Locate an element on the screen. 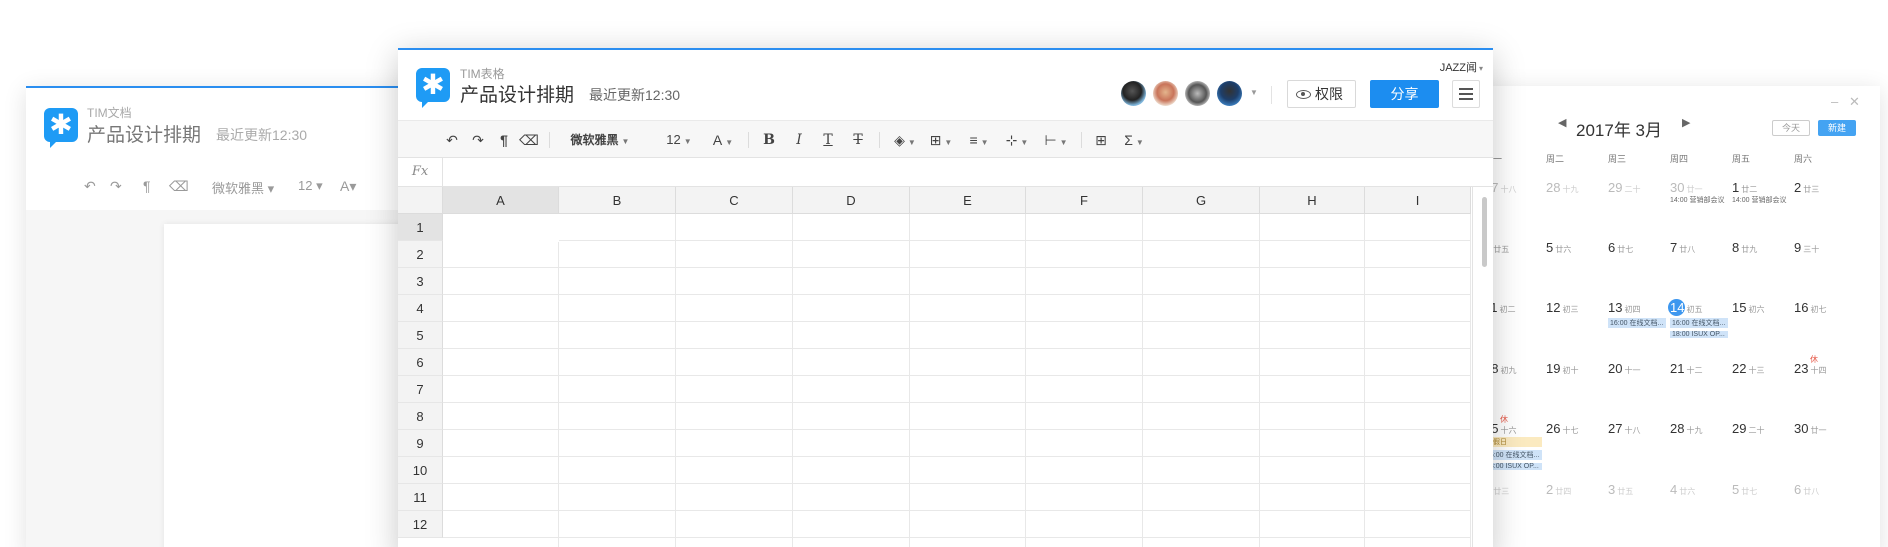 This screenshot has width=1888, height=547. calendar-day: 6 廿七 is located at coordinates (1620, 247).